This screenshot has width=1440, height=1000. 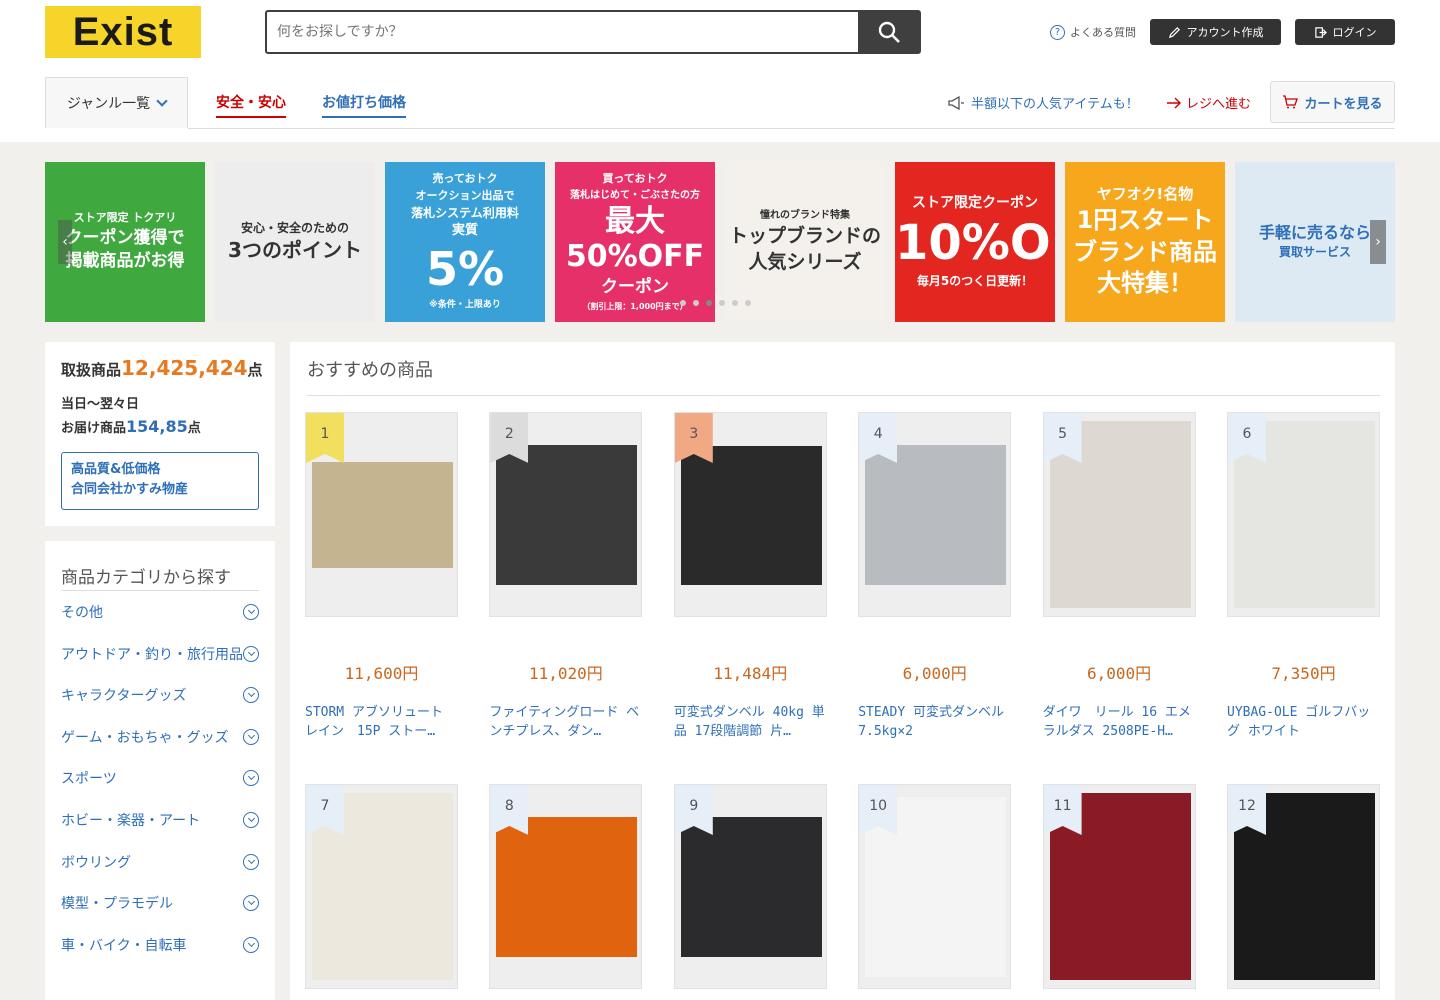 I want to click on promo-banner: ヤフオク!名物 1円スタート ブランド商品 大特集！, so click(x=1145, y=242).